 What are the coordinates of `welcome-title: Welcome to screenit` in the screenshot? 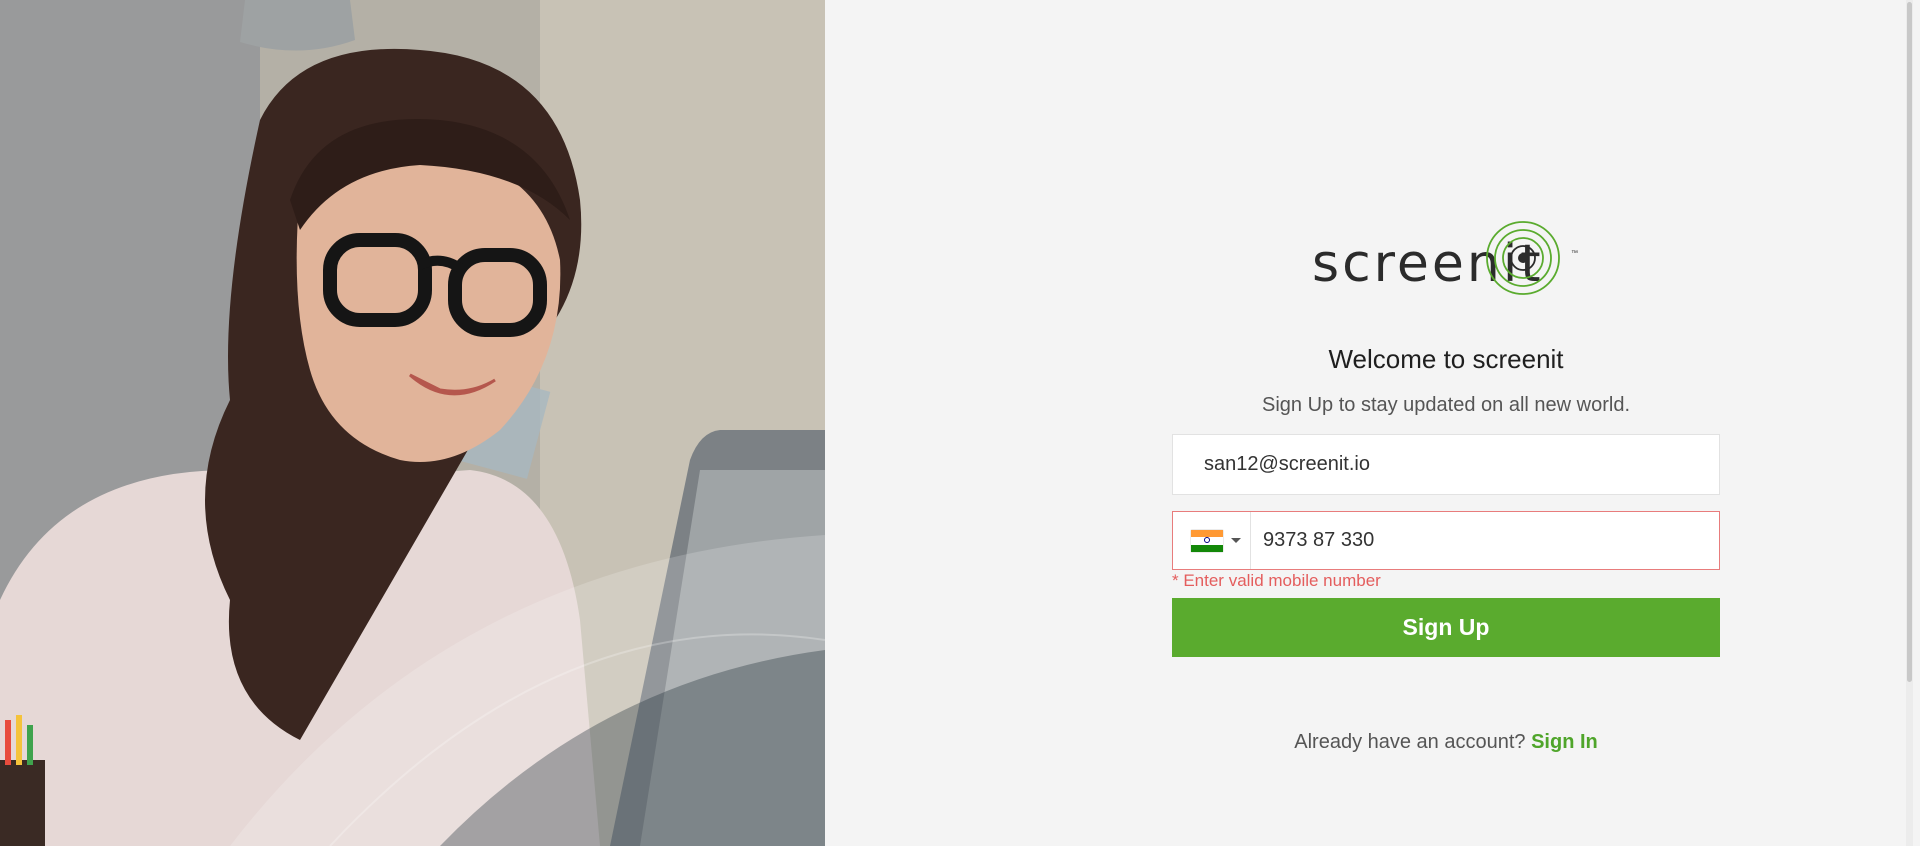 It's located at (1446, 359).